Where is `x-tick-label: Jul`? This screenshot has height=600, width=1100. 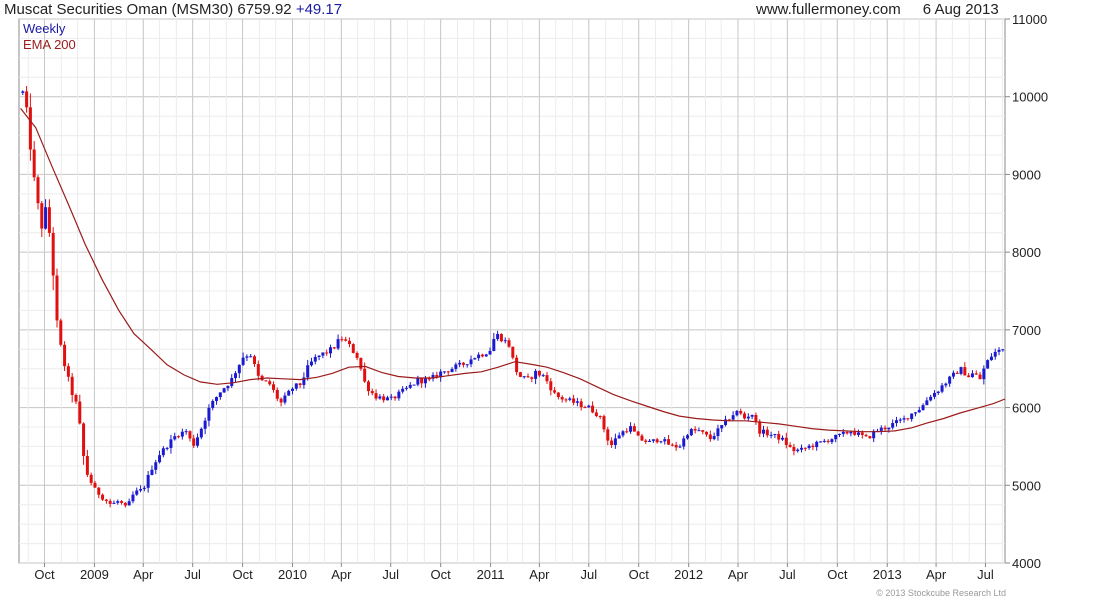 x-tick-label: Jul is located at coordinates (390, 574).